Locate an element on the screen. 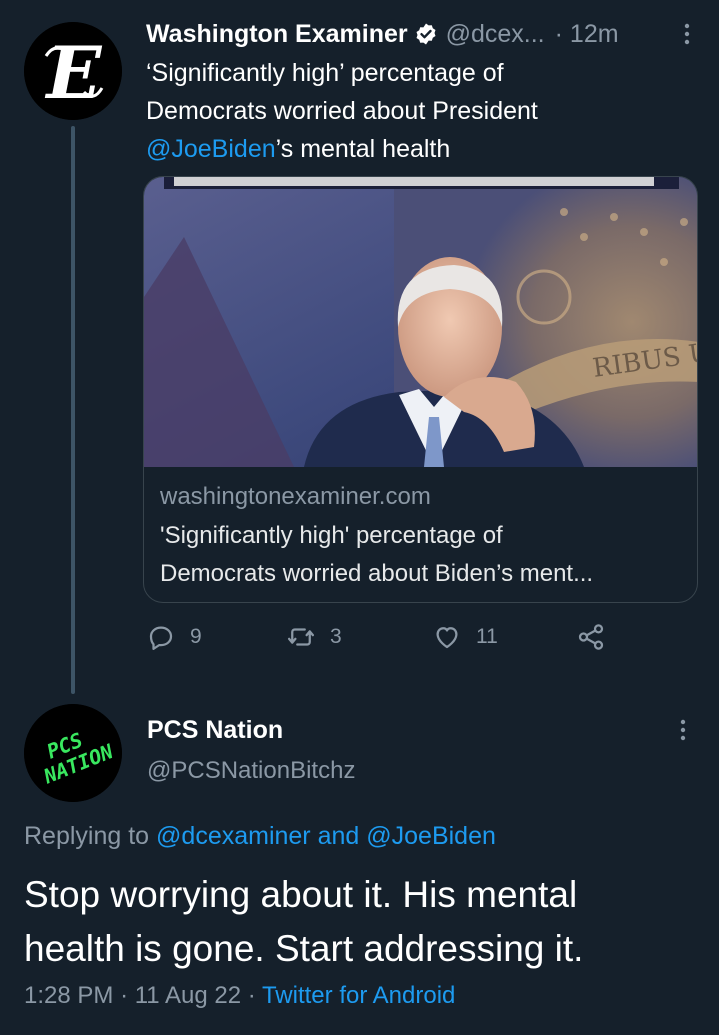 This screenshot has height=1035, width=719. card-domain: washingtonexaminer.com is located at coordinates (295, 496).